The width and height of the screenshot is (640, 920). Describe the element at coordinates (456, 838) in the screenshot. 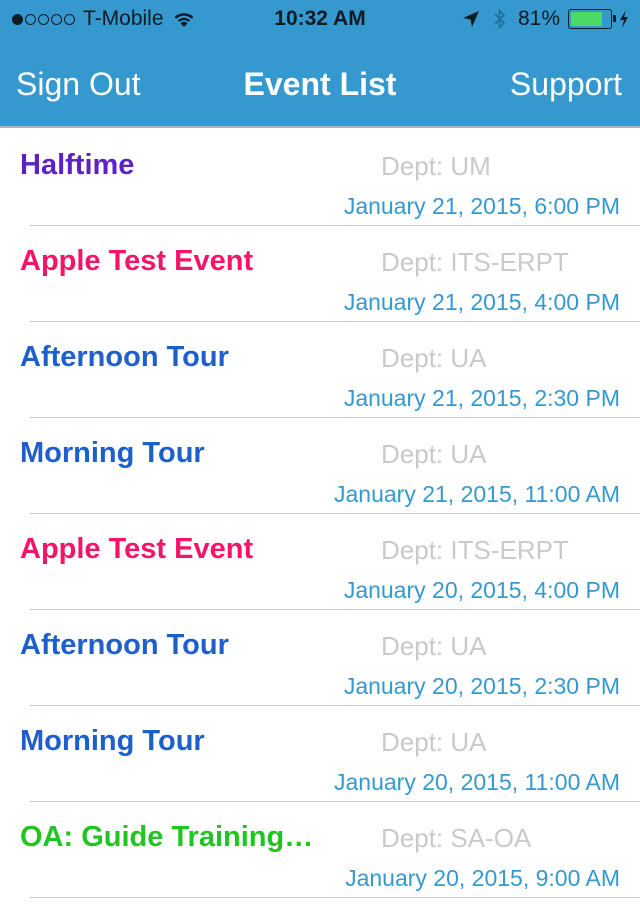

I see `event-dept: Dept: SA-OA` at that location.